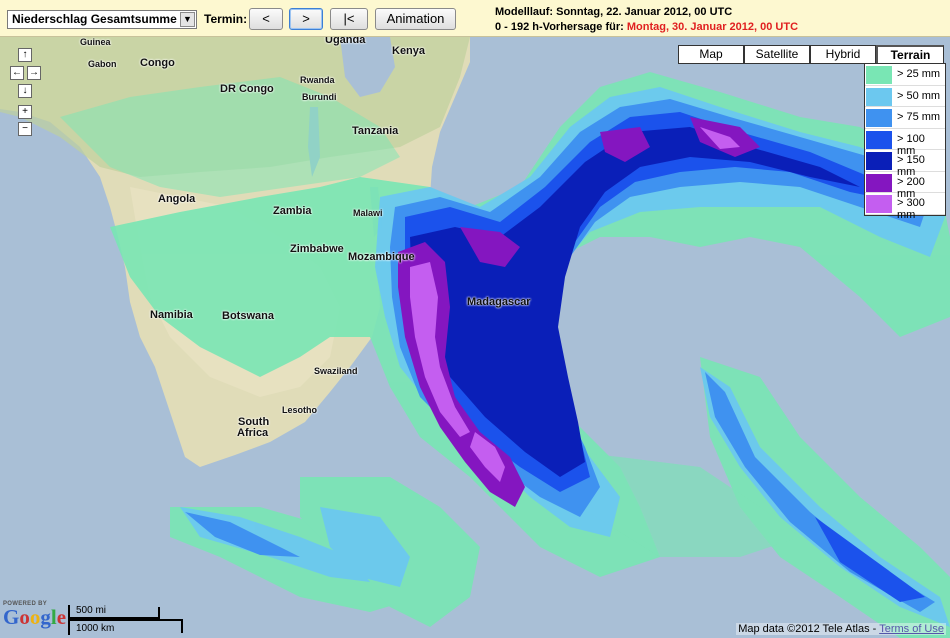 The height and width of the screenshot is (638, 950). Describe the element at coordinates (499, 302) in the screenshot. I see `place-madagascar: Madagascar` at that location.